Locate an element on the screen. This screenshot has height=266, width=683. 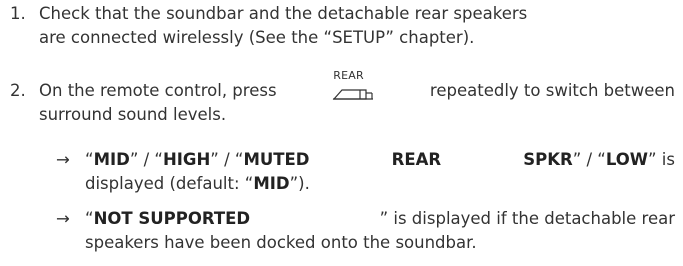
step-text-before-button: On the remote control, press is located at coordinates (158, 90).